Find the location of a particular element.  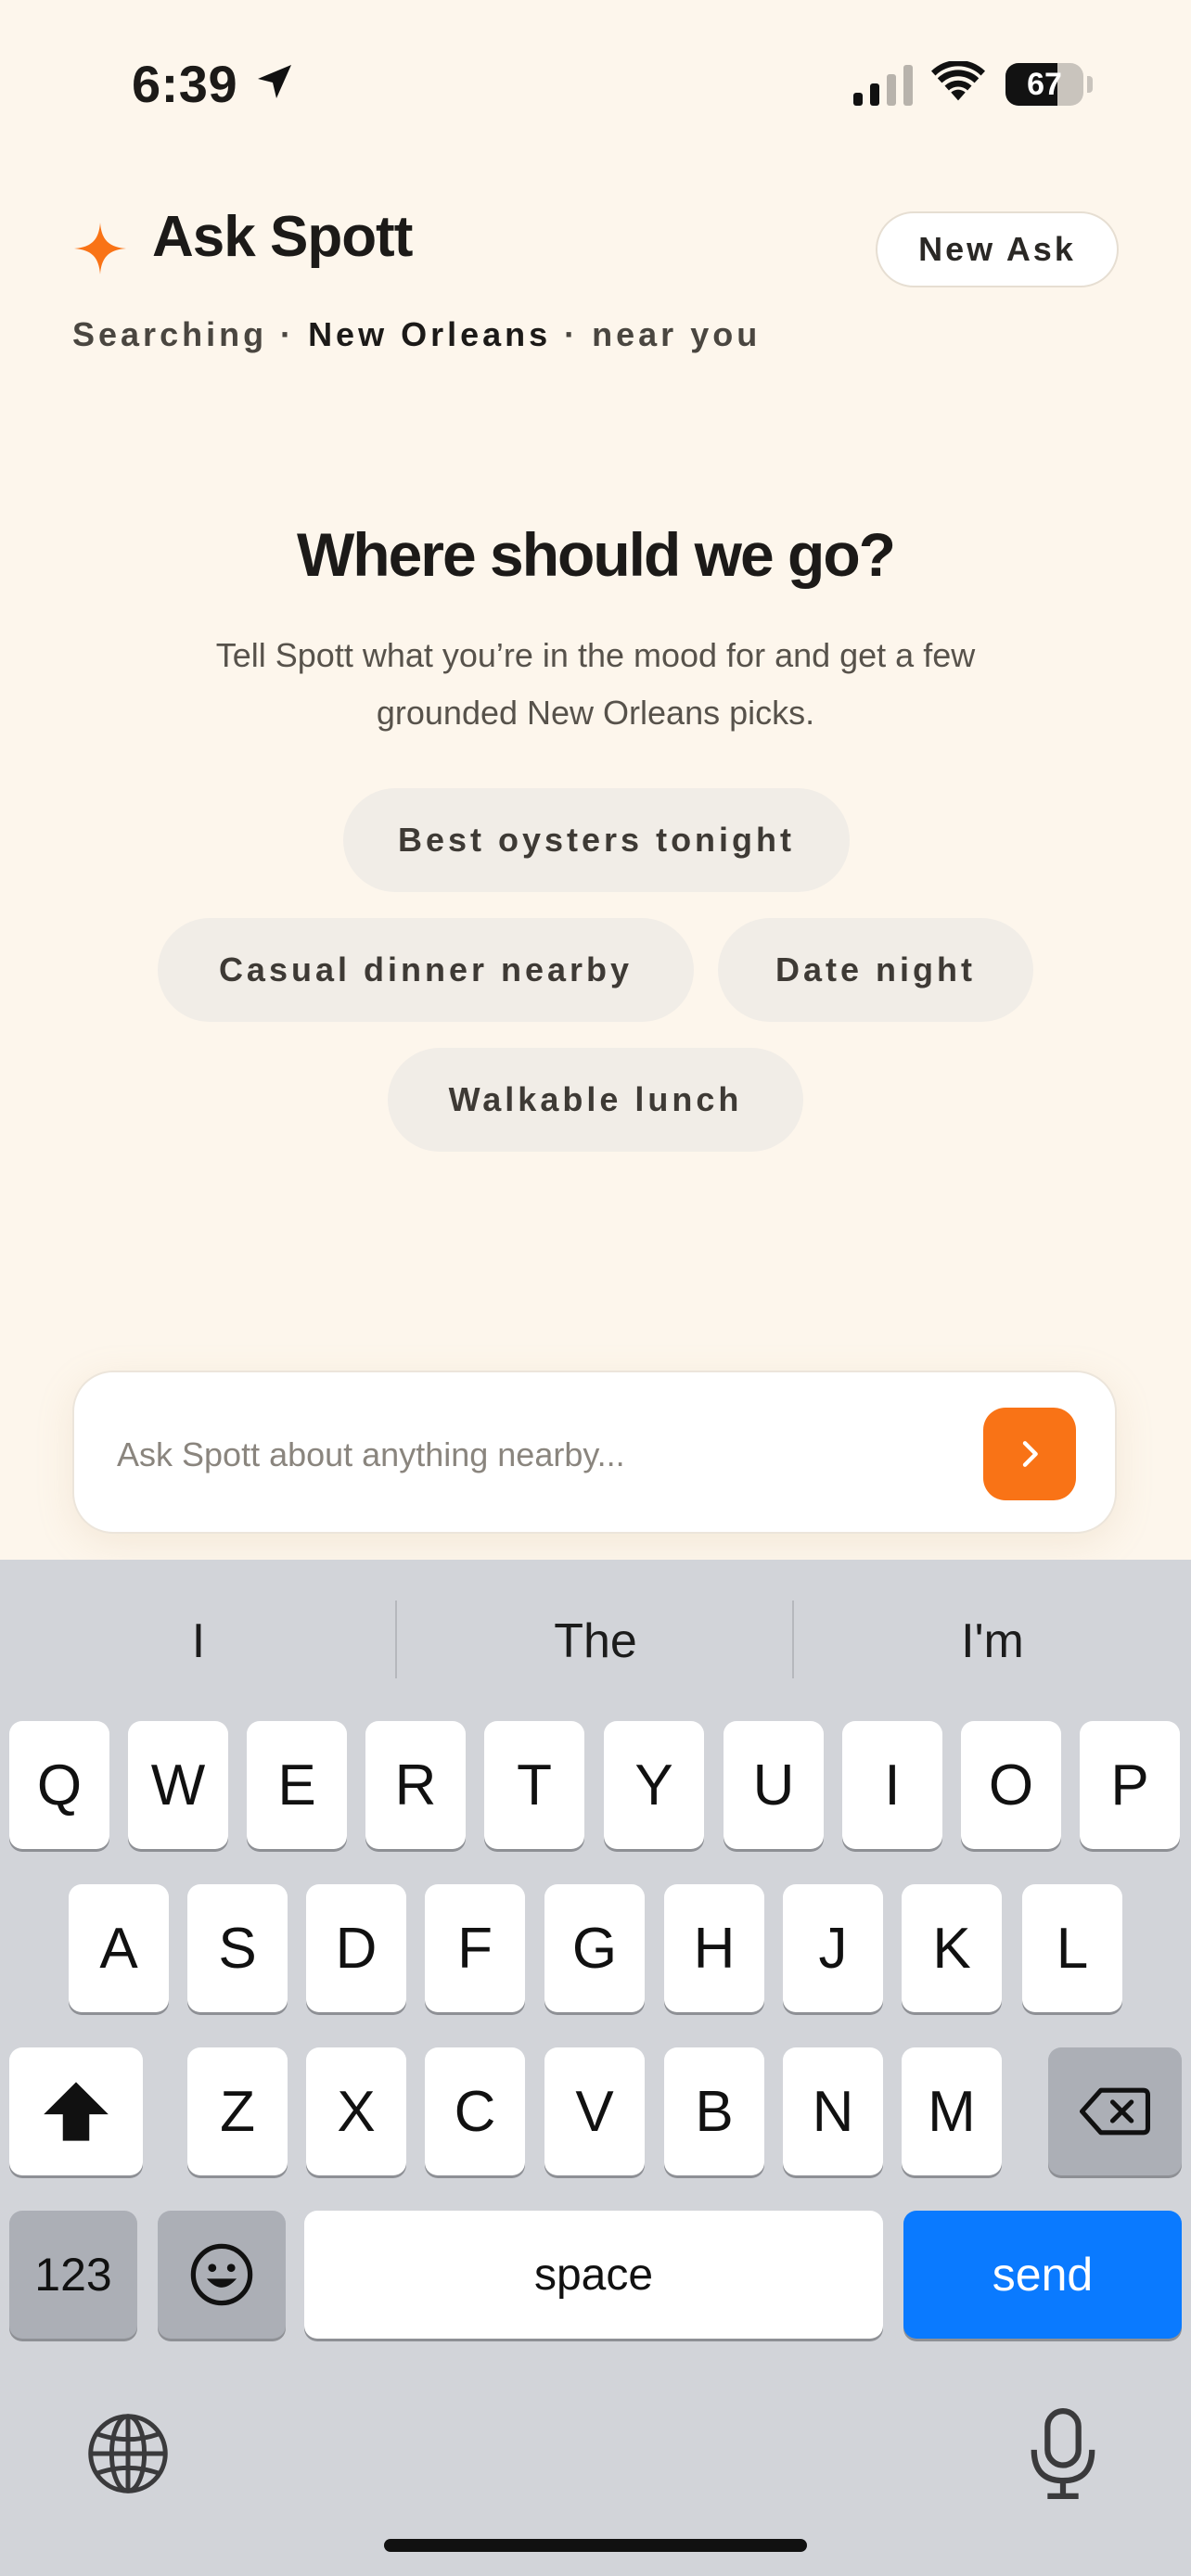

keyboard-suggestion: I is located at coordinates (198, 1641).